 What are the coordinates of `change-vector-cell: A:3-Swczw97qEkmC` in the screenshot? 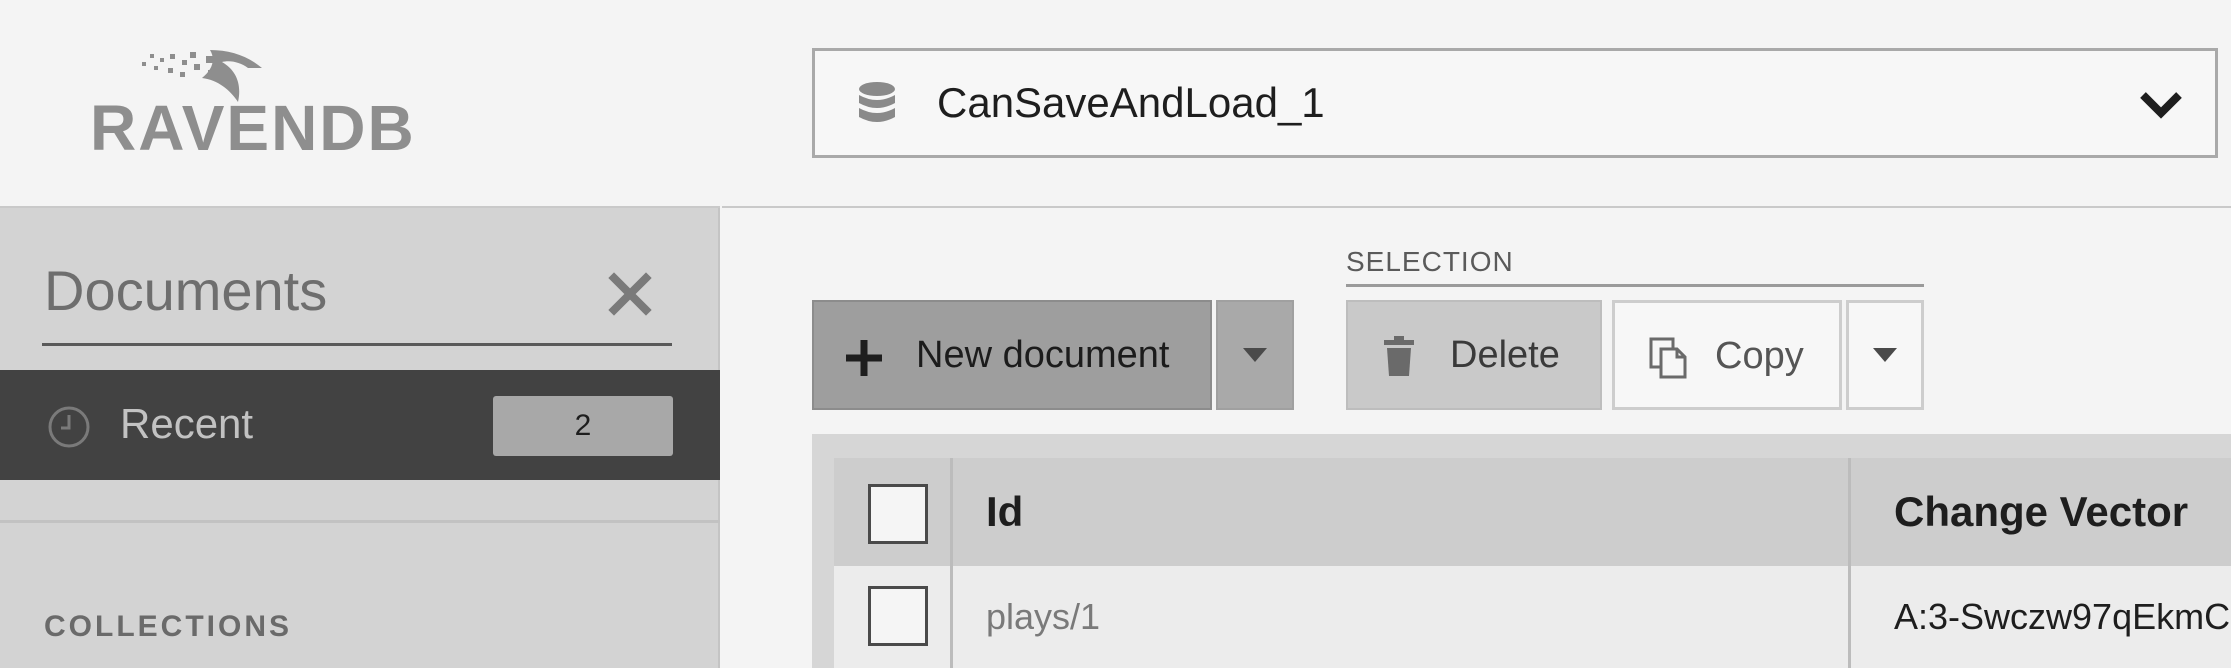 It's located at (2062, 616).